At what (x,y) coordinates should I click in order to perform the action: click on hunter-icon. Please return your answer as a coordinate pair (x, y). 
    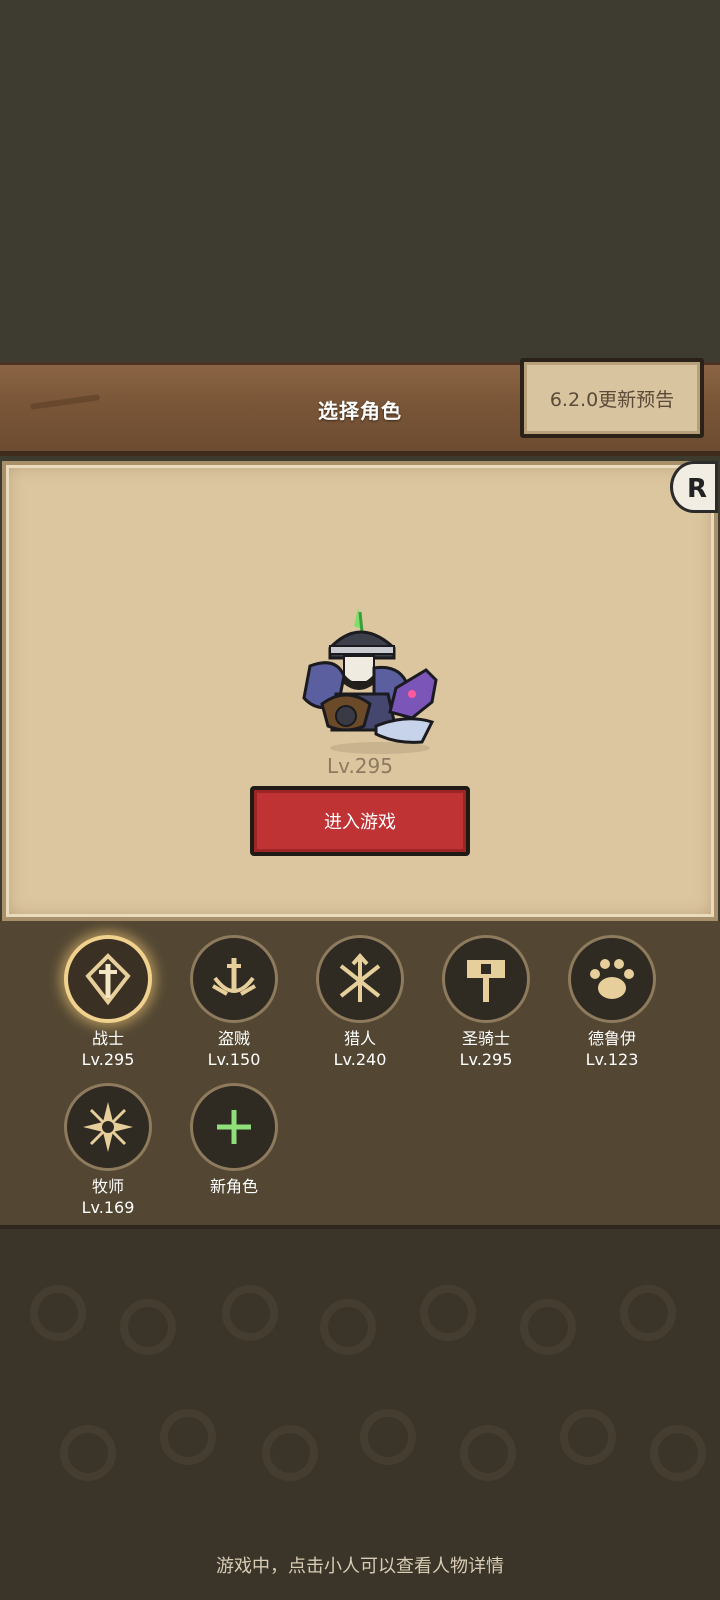
    Looking at the image, I should click on (360, 979).